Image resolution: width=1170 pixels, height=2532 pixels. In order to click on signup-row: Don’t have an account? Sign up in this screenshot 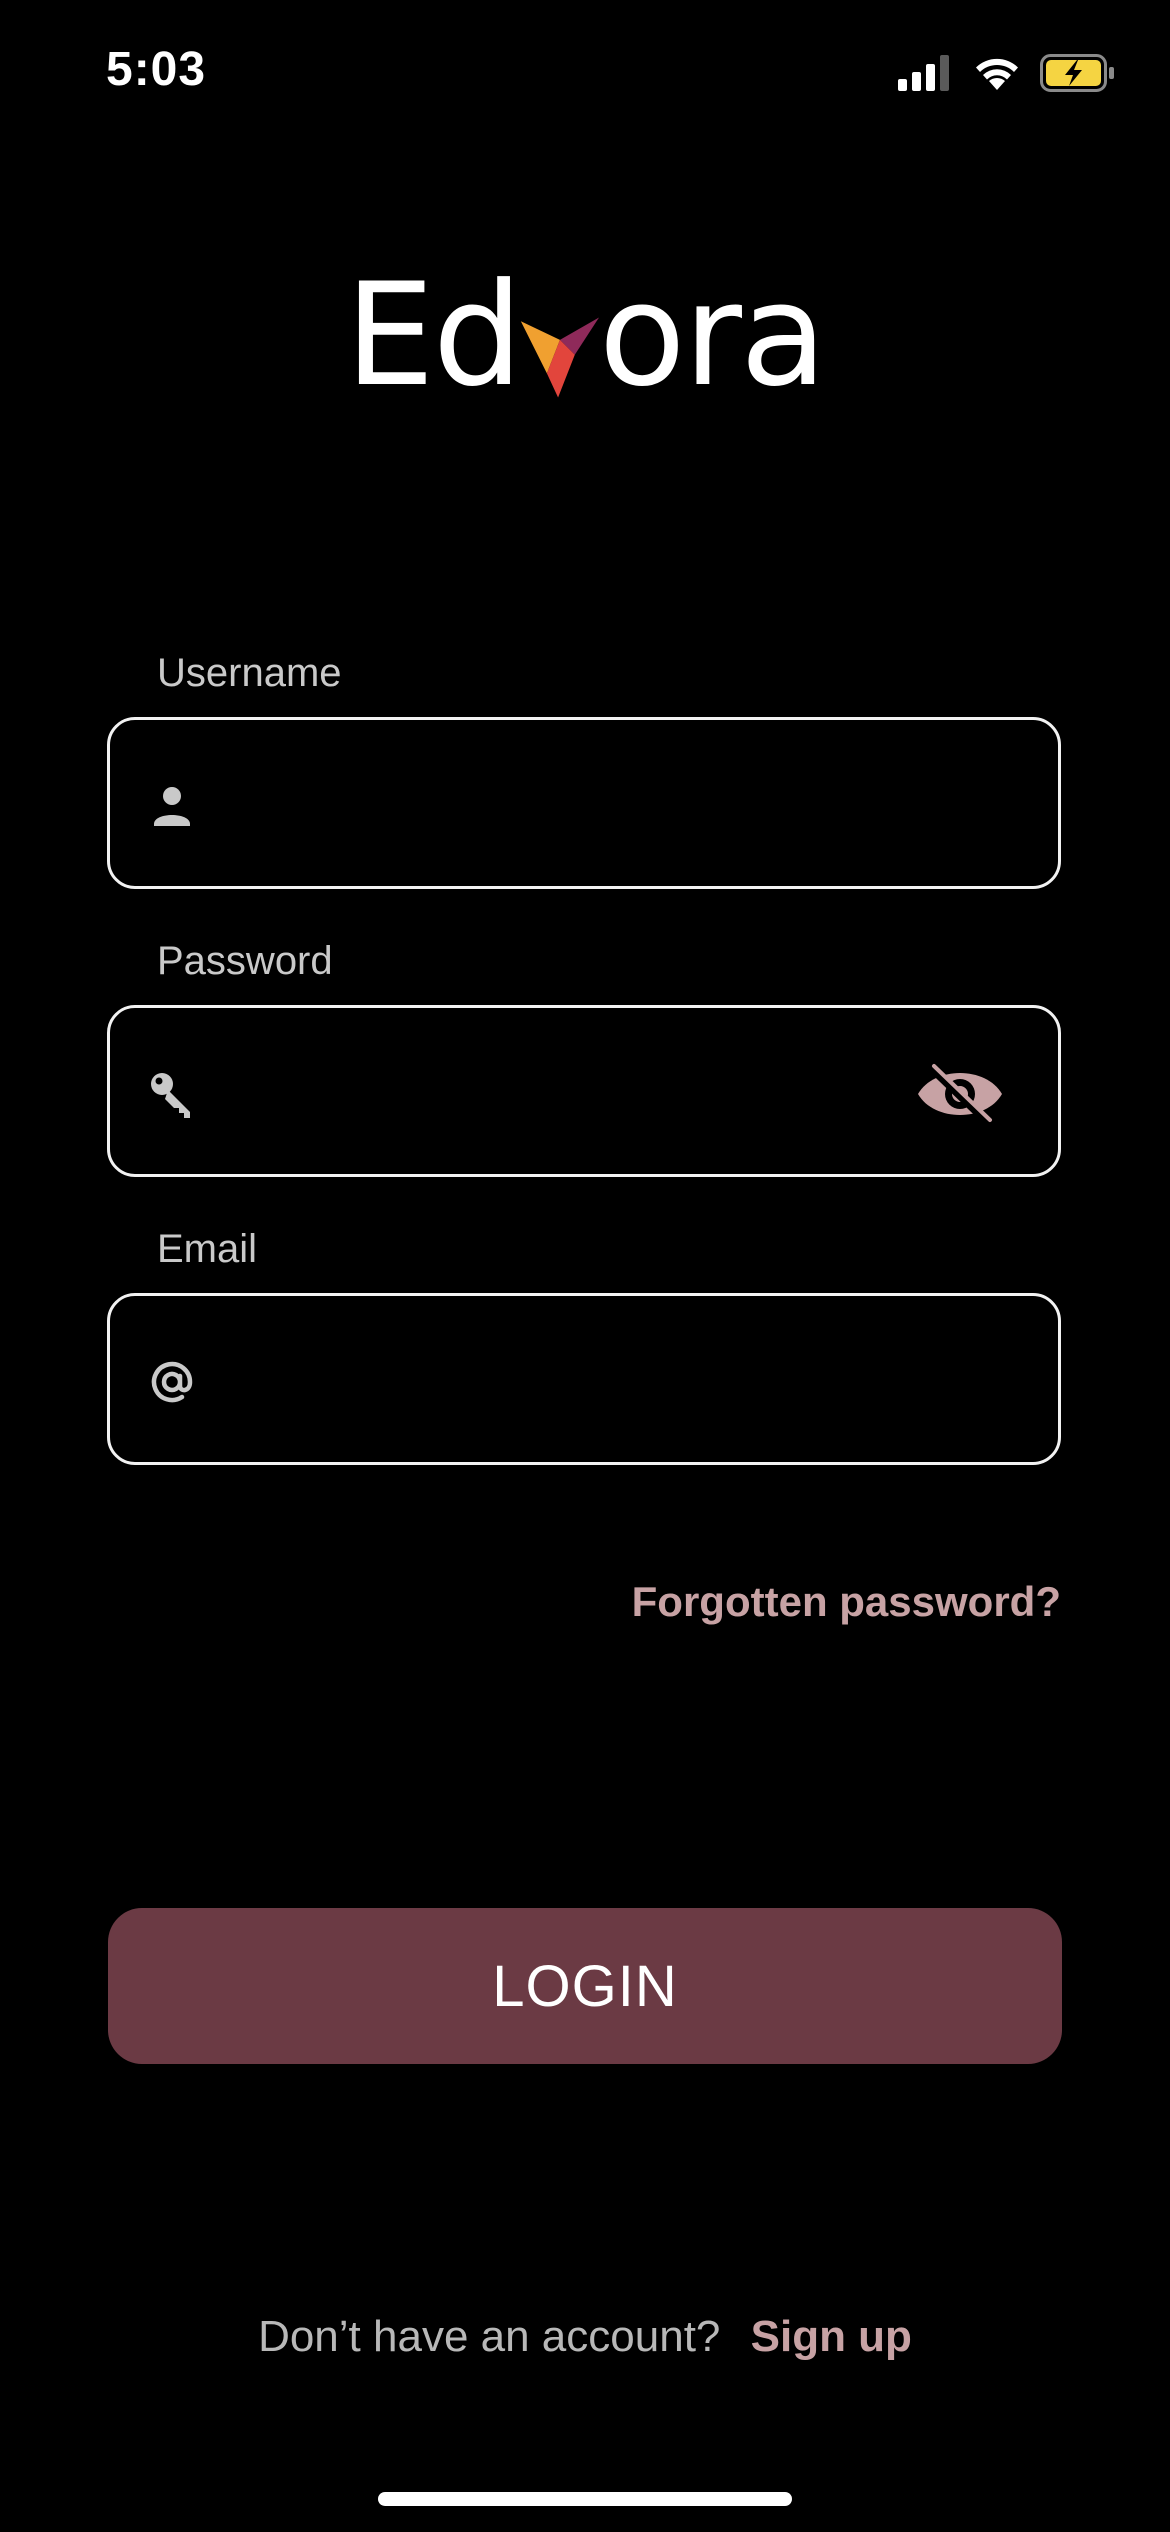, I will do `click(585, 2337)`.